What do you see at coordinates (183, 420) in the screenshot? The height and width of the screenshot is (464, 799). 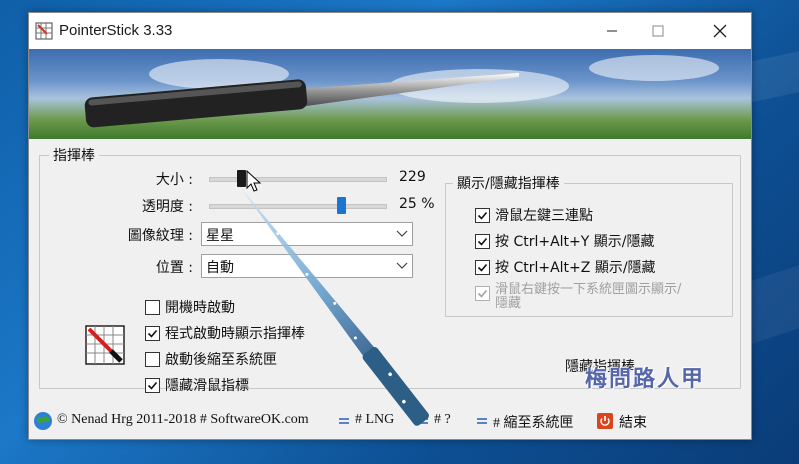 I see `copyright-link: © Nenad Hrg 2011-2018 # SoftwareOK.com` at bounding box center [183, 420].